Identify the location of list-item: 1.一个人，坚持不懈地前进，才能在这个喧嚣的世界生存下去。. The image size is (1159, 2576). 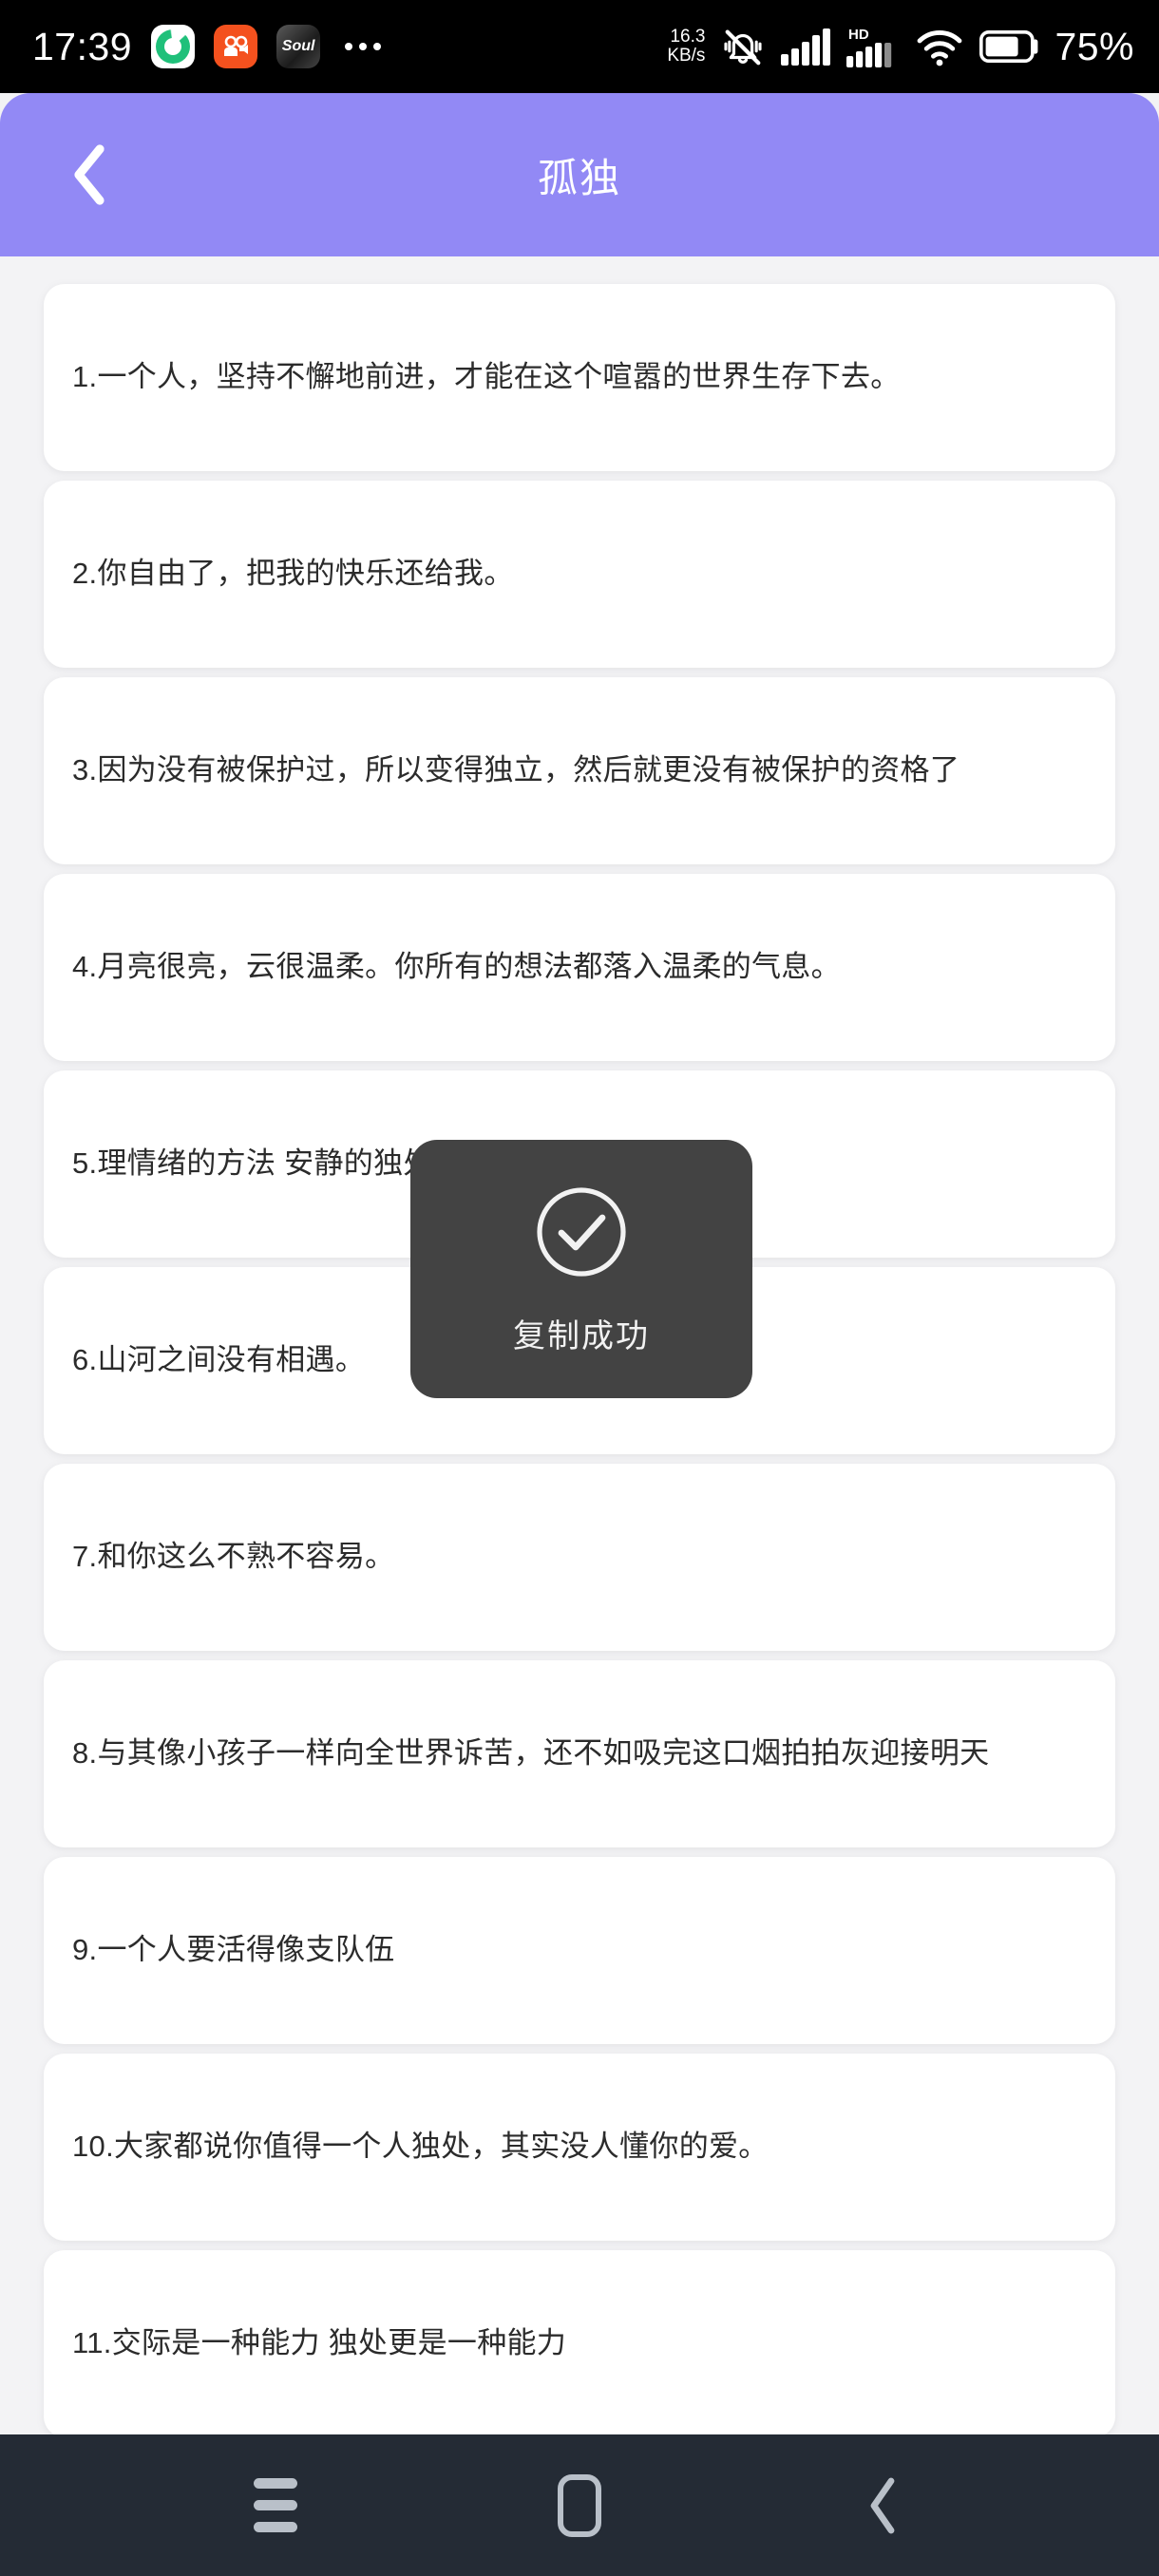
(579, 377).